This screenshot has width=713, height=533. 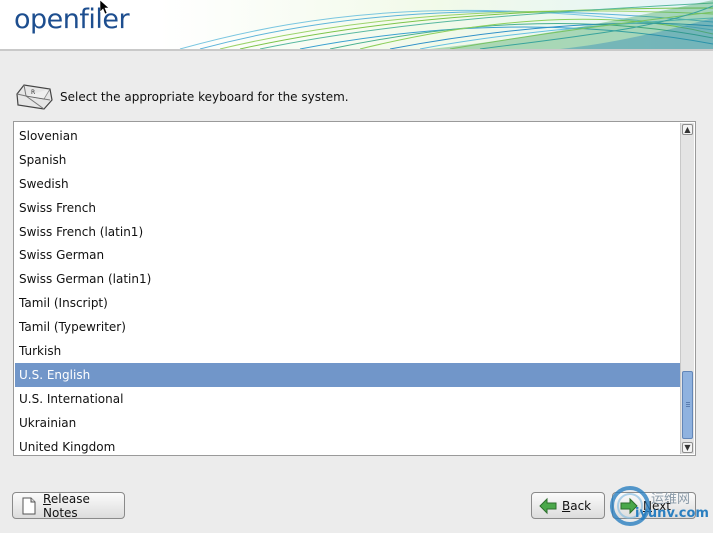 What do you see at coordinates (657, 505) in the screenshot?
I see `next-label: Next` at bounding box center [657, 505].